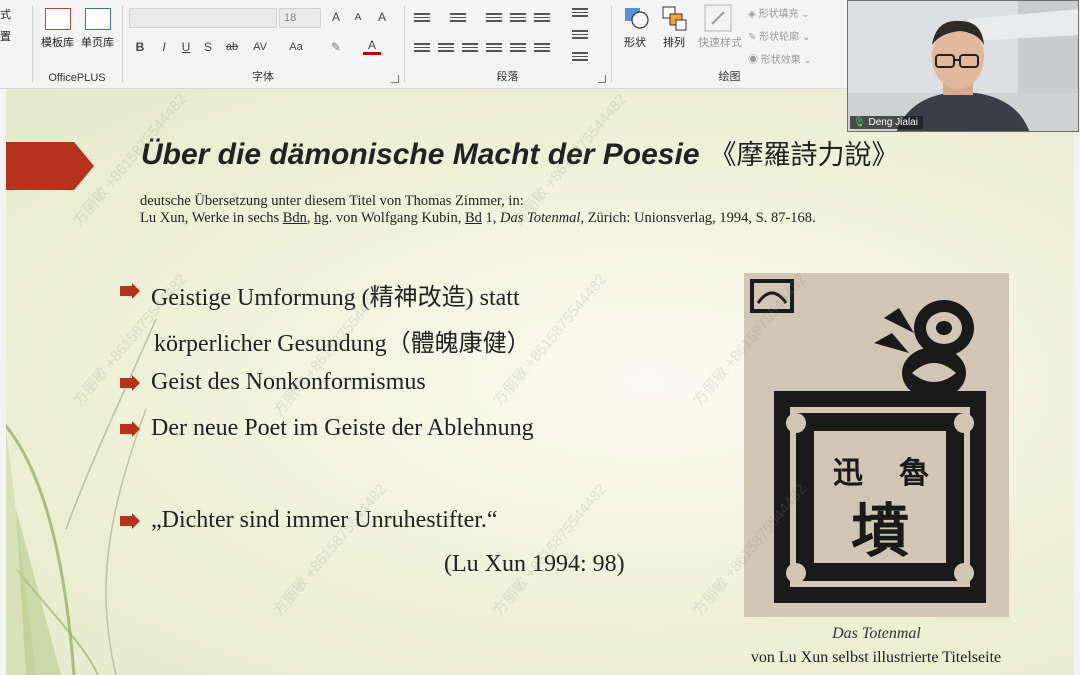 This screenshot has height=675, width=1080. Describe the element at coordinates (422, 48) in the screenshot. I see `align-left-icon` at that location.